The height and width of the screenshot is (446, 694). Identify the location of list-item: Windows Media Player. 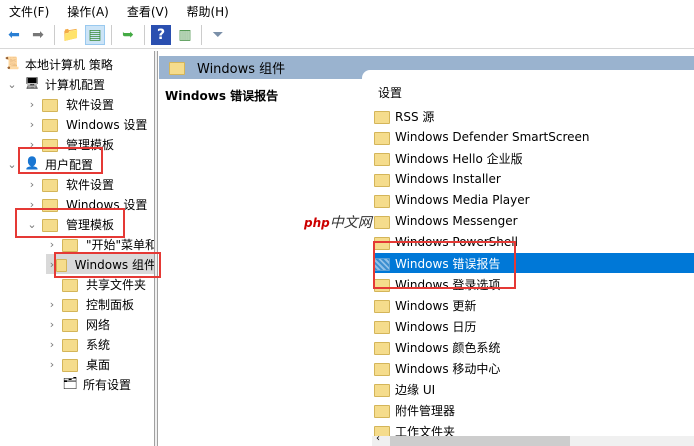
(534, 200).